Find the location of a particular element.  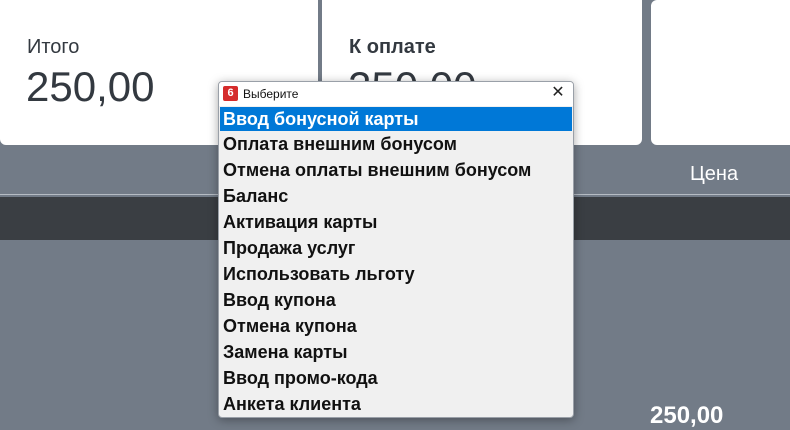

option-item: Активация карты is located at coordinates (396, 222).